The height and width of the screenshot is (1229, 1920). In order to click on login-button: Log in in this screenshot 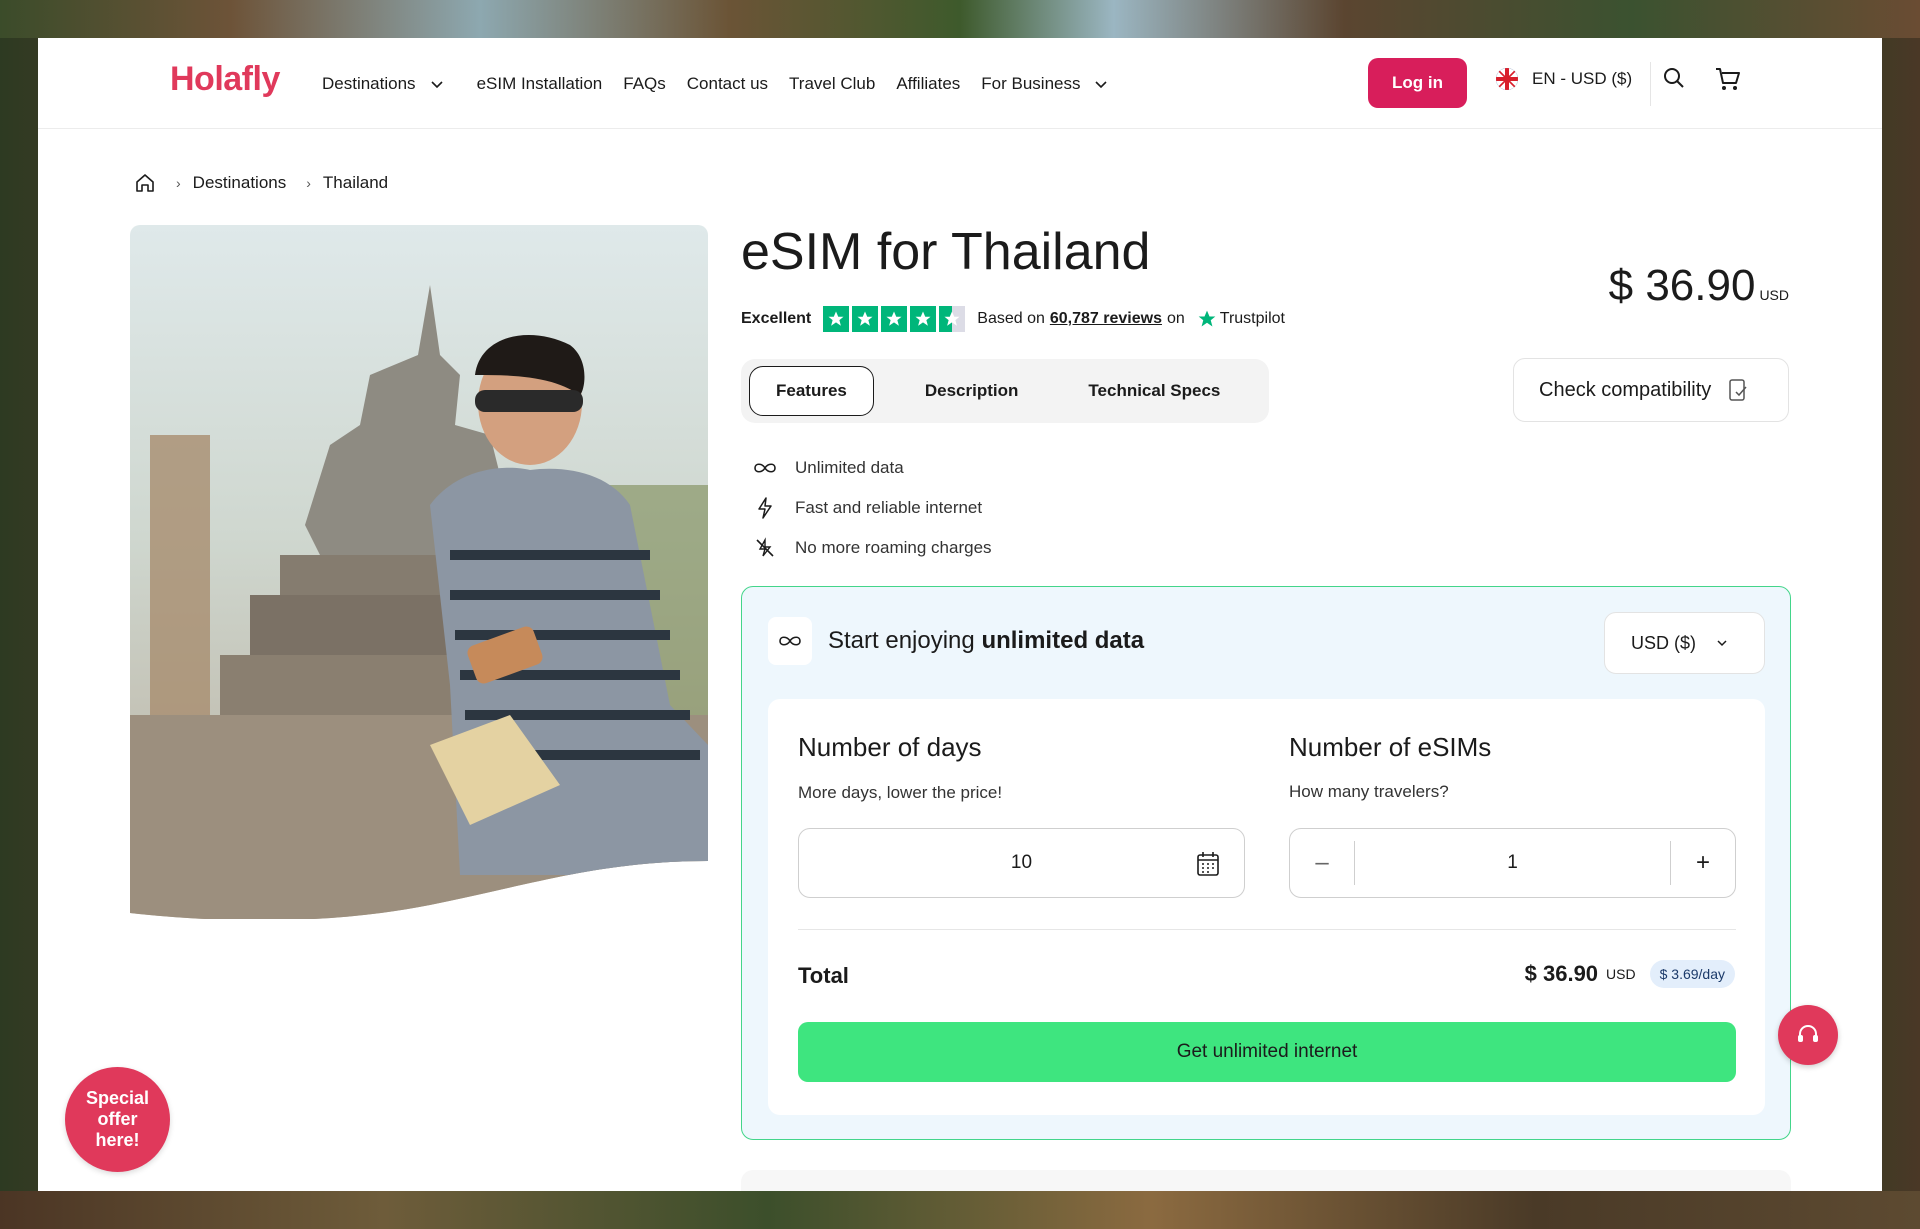, I will do `click(1417, 83)`.